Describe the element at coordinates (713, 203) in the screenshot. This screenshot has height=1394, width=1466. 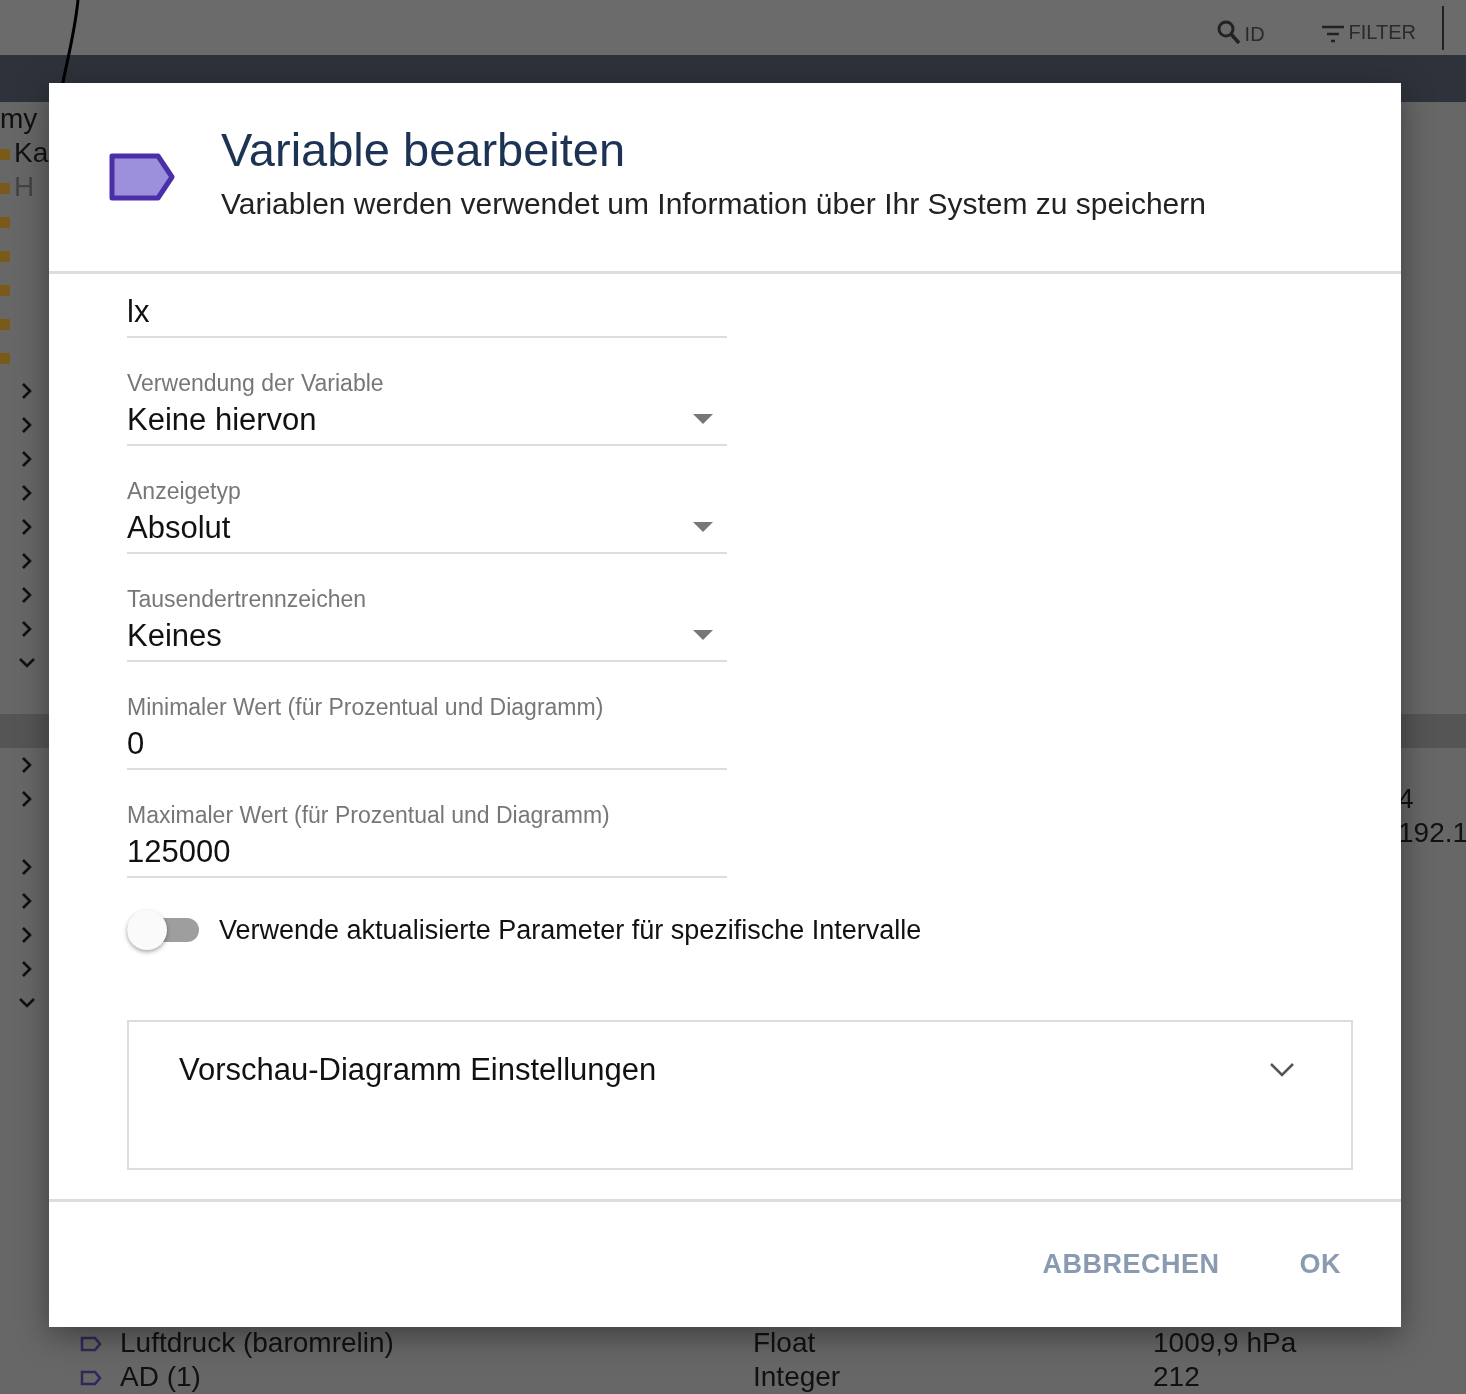
I see `dialog-subtitle: Variablen werden verwendet um Information über Ihr System zu speichern` at that location.